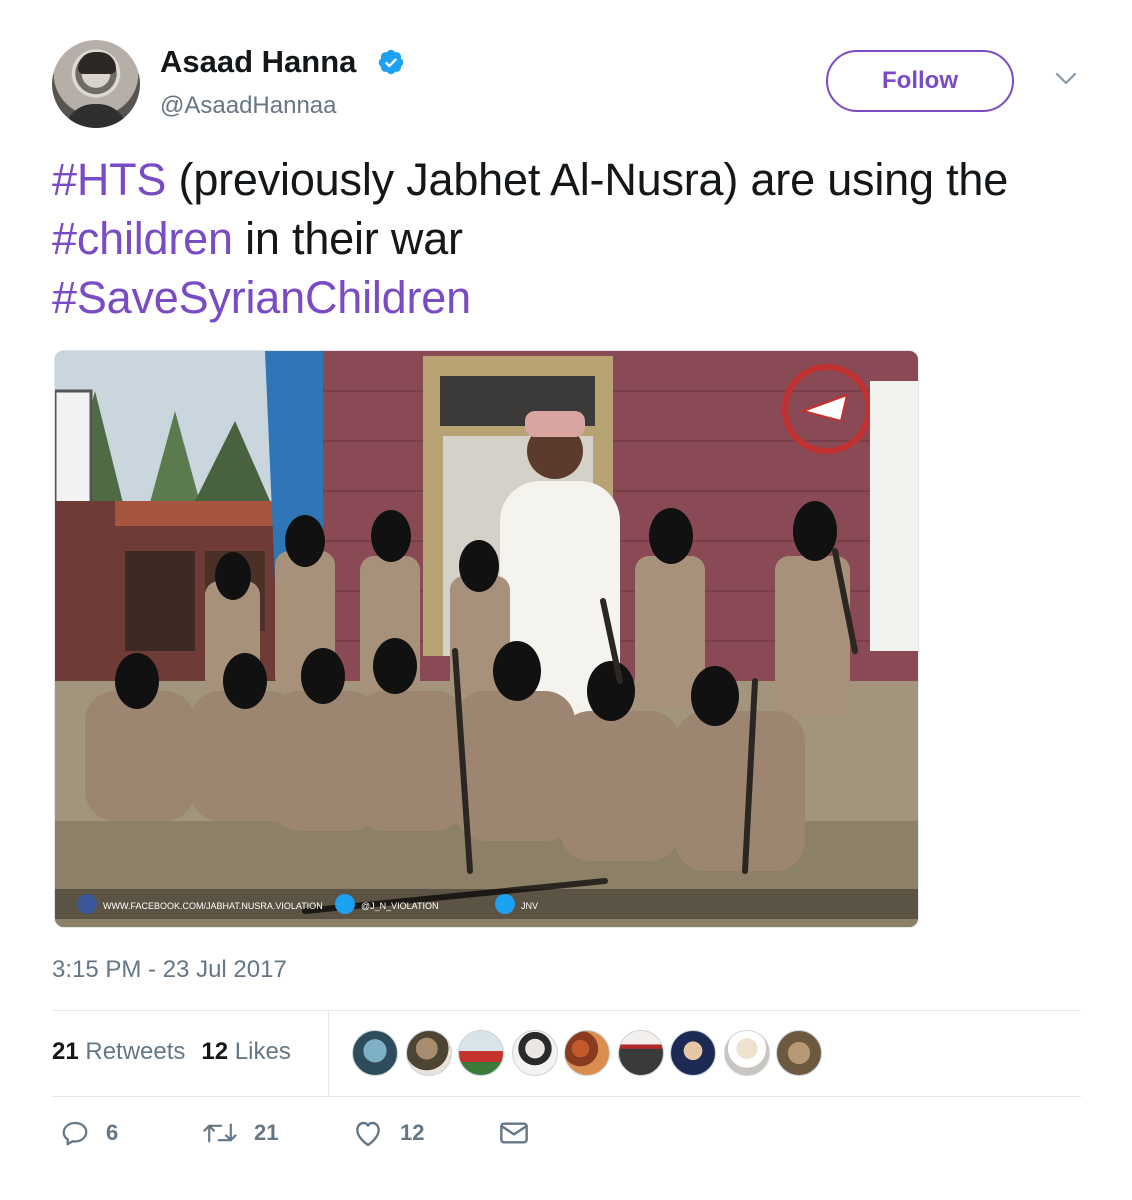  What do you see at coordinates (96, 116) in the screenshot?
I see `avatar-shirt` at bounding box center [96, 116].